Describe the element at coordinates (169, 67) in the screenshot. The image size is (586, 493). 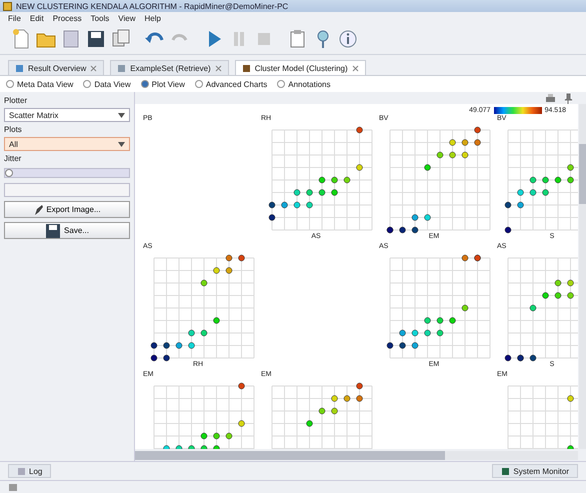
I see `result-tab: ExampleSet (Retrieve)` at that location.